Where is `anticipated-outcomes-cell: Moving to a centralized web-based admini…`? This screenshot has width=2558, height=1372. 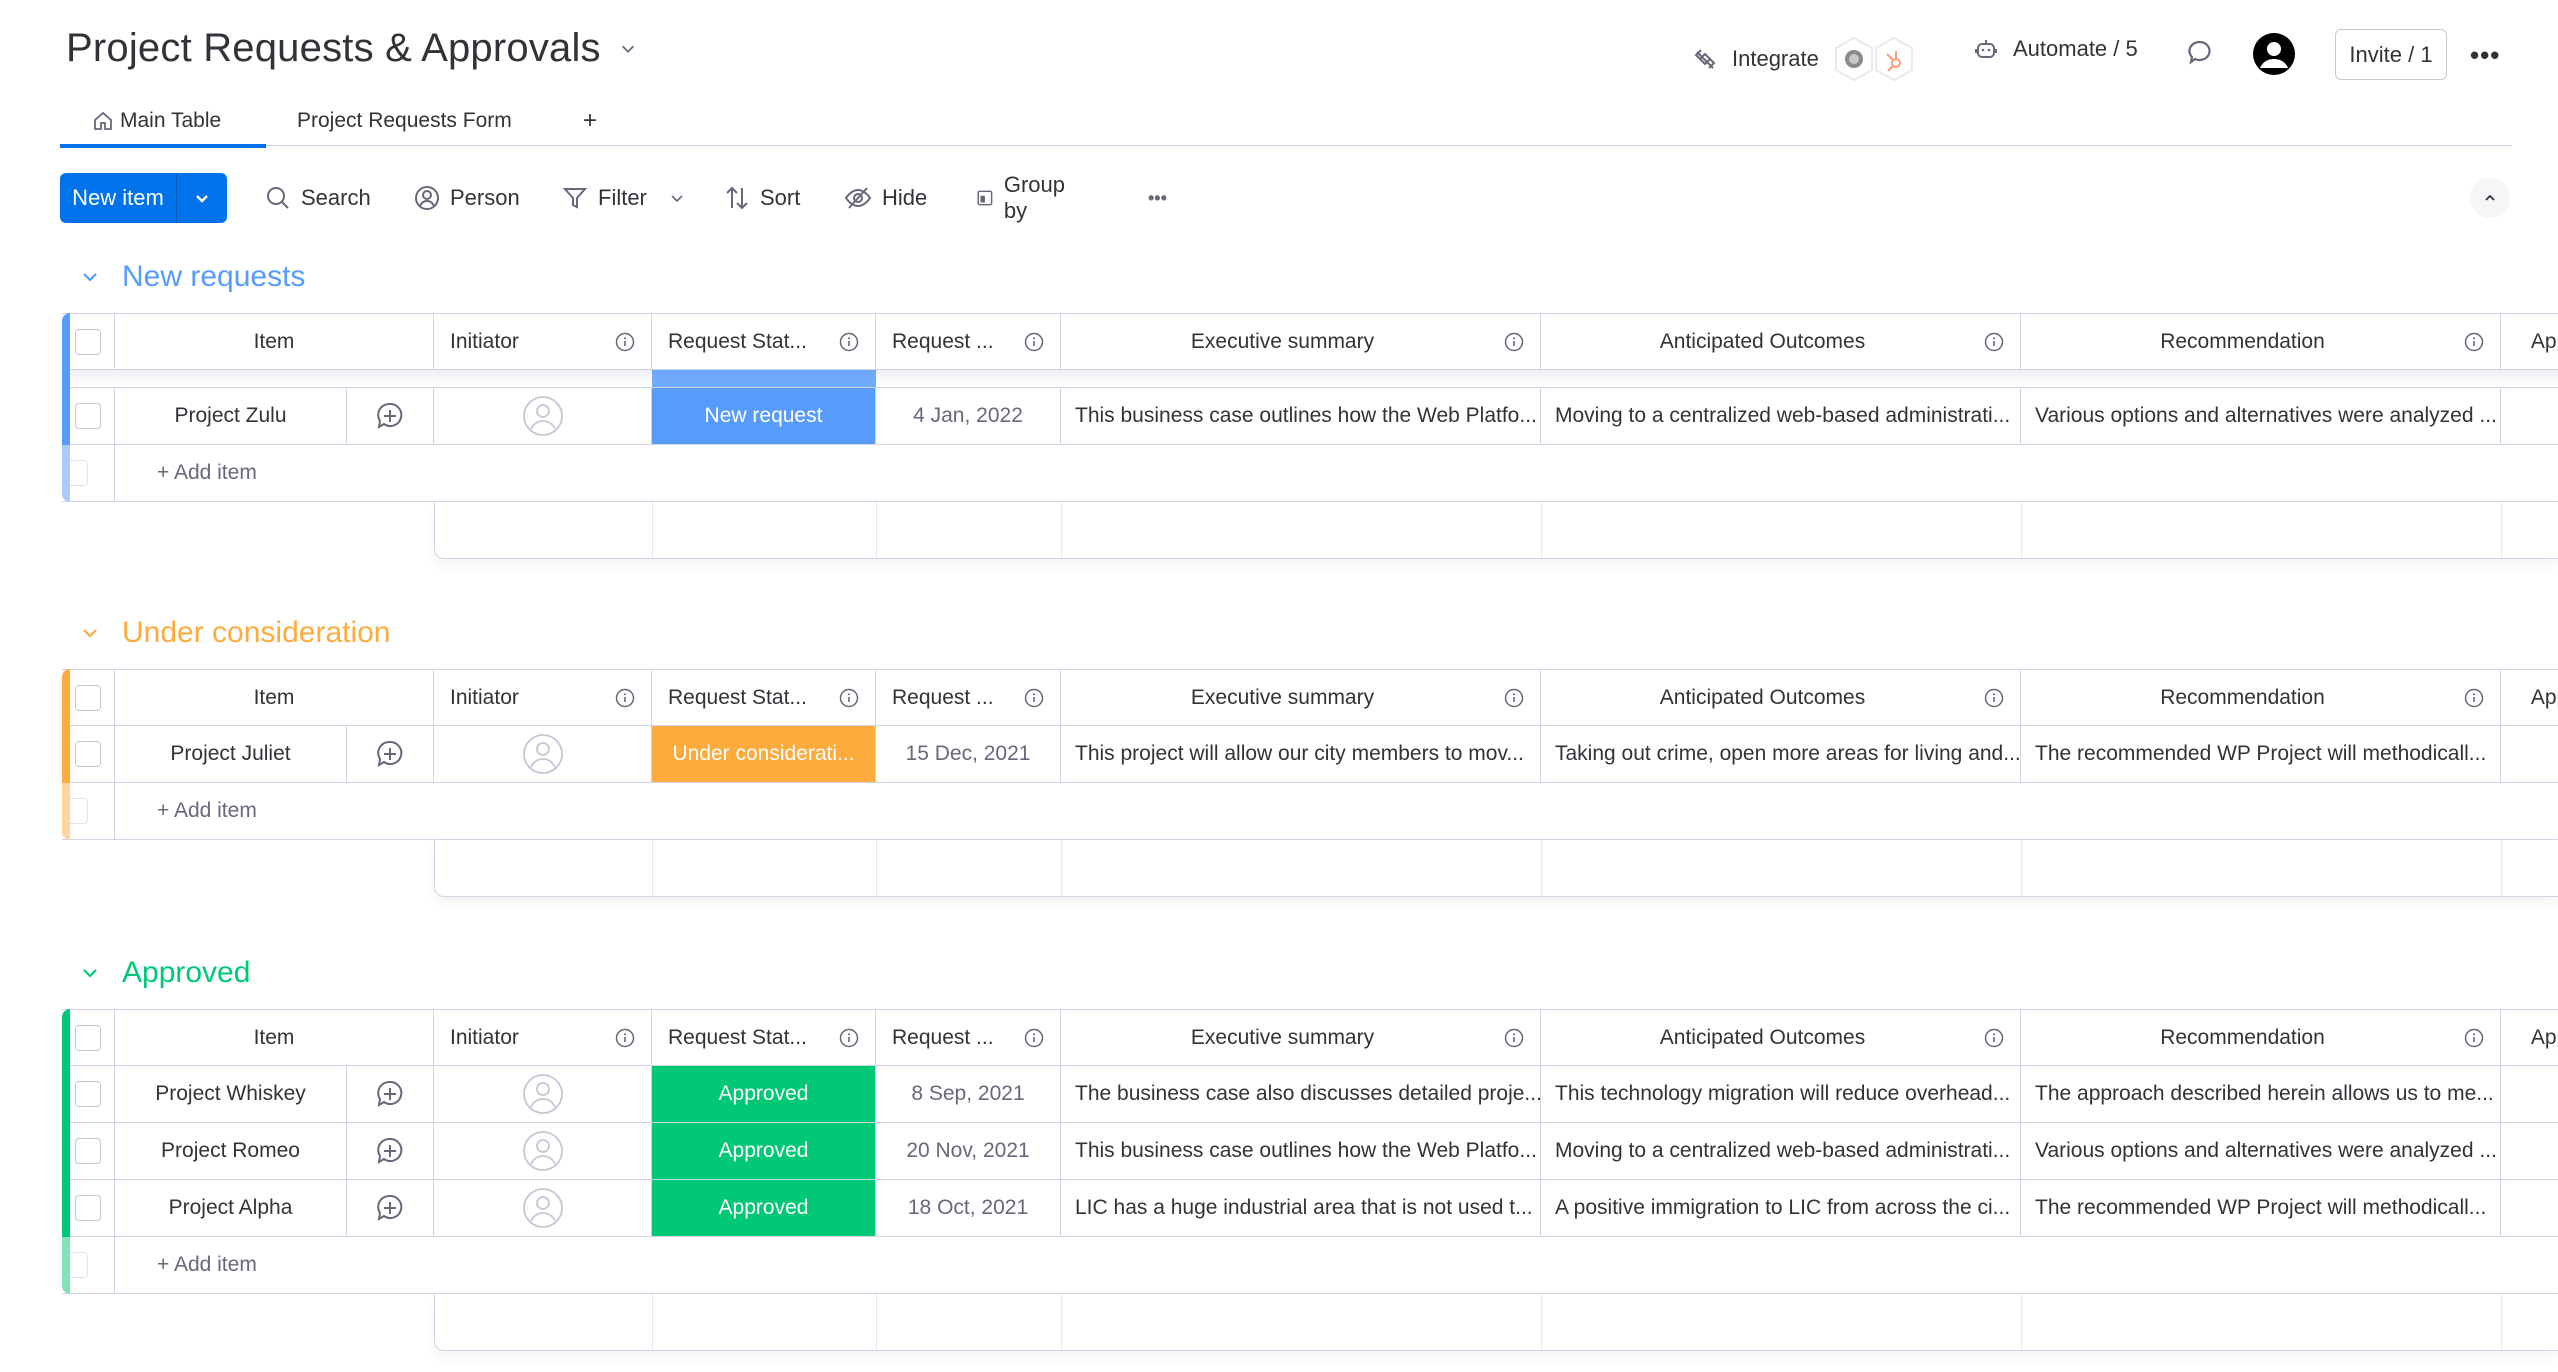 anticipated-outcomes-cell: Moving to a centralized web-based admini… is located at coordinates (1781, 1151).